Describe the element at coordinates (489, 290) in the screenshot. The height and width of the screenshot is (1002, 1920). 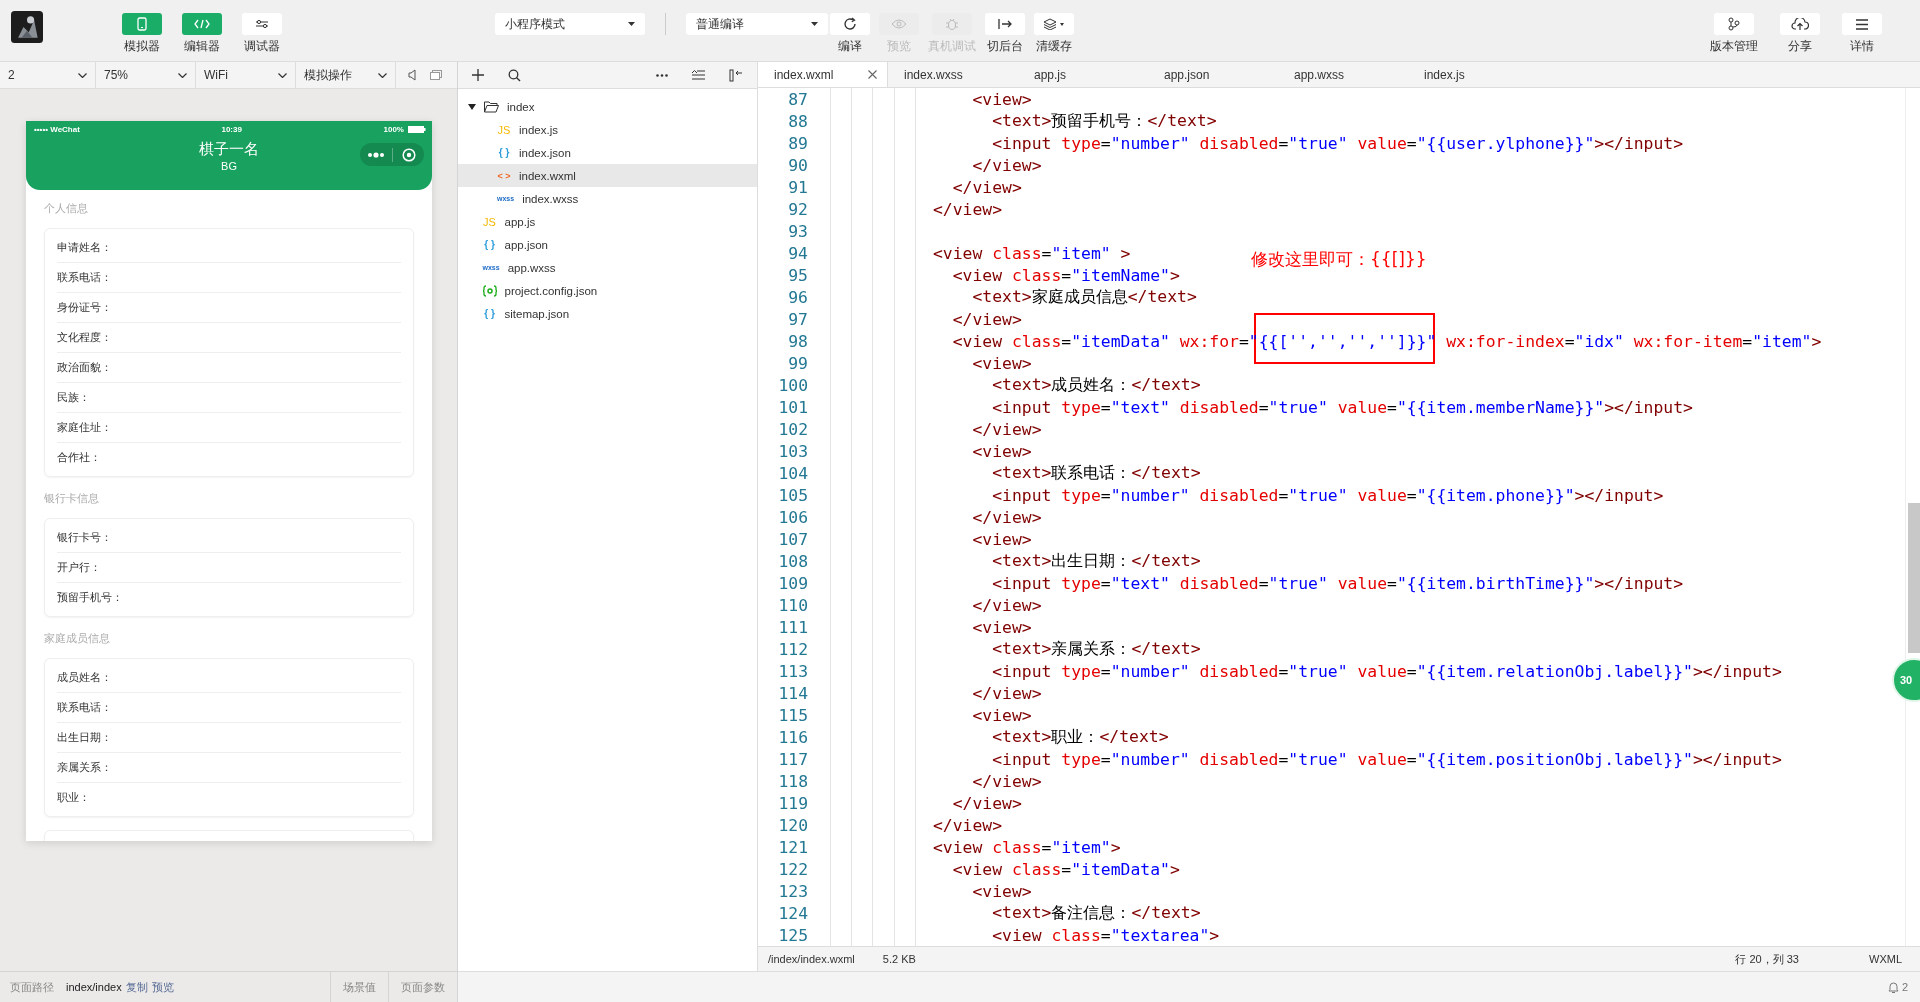
I see `config-file-icon` at that location.